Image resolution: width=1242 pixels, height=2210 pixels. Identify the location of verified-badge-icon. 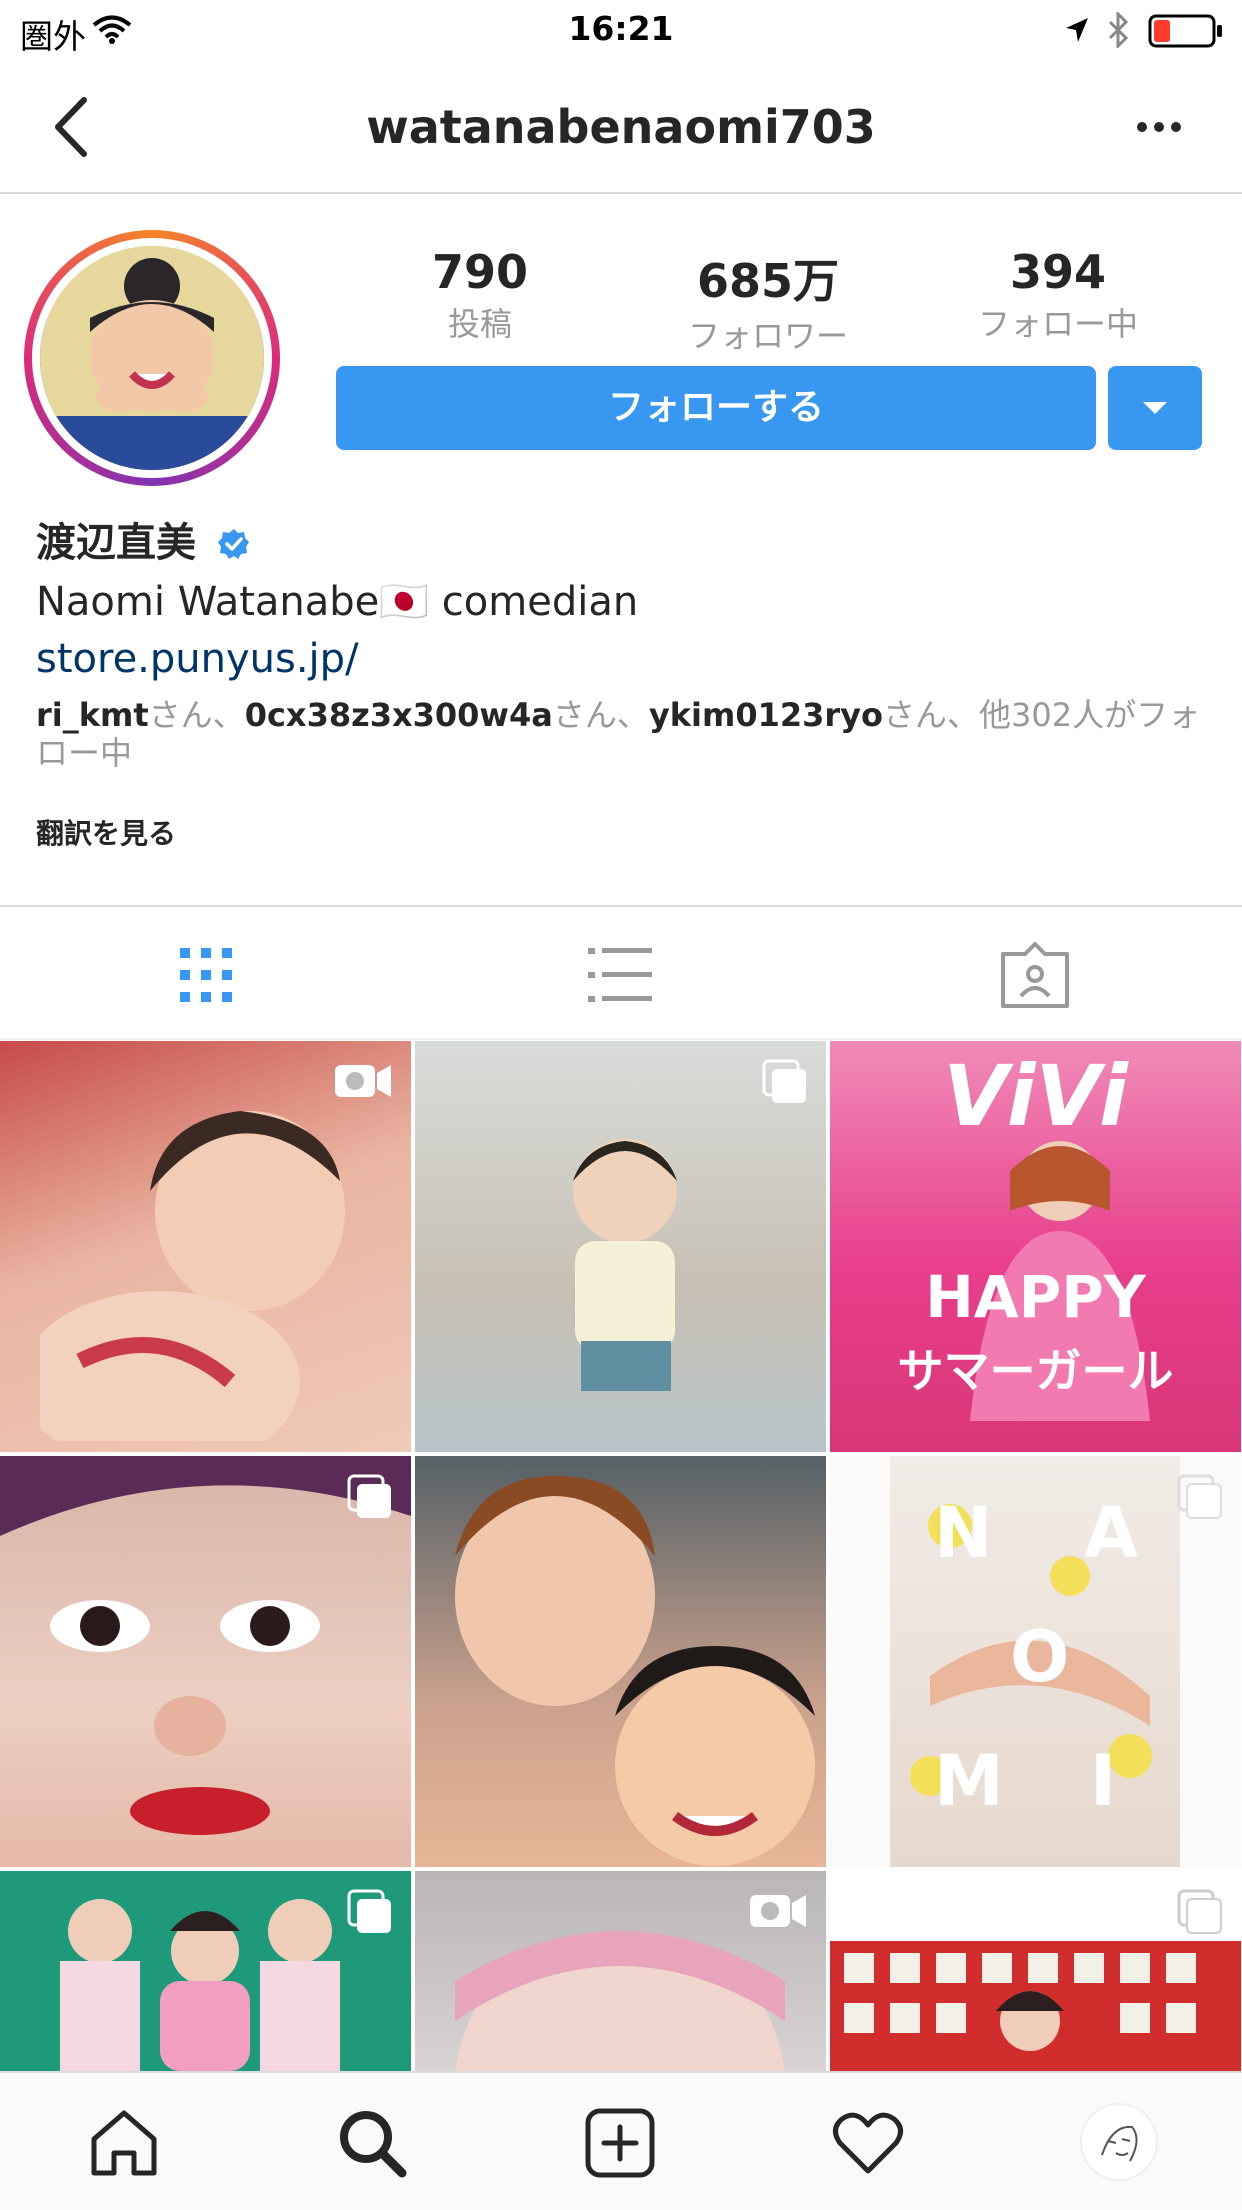
(233, 544).